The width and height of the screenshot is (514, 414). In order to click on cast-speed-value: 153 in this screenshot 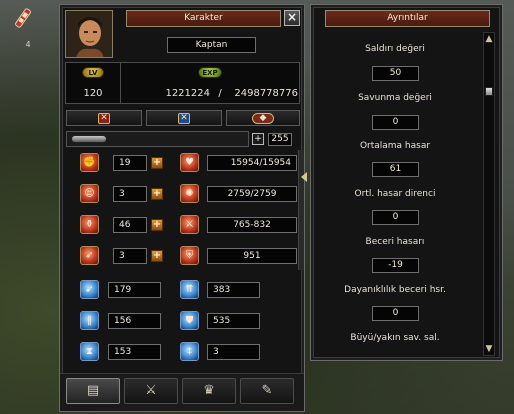, I will do `click(134, 352)`.